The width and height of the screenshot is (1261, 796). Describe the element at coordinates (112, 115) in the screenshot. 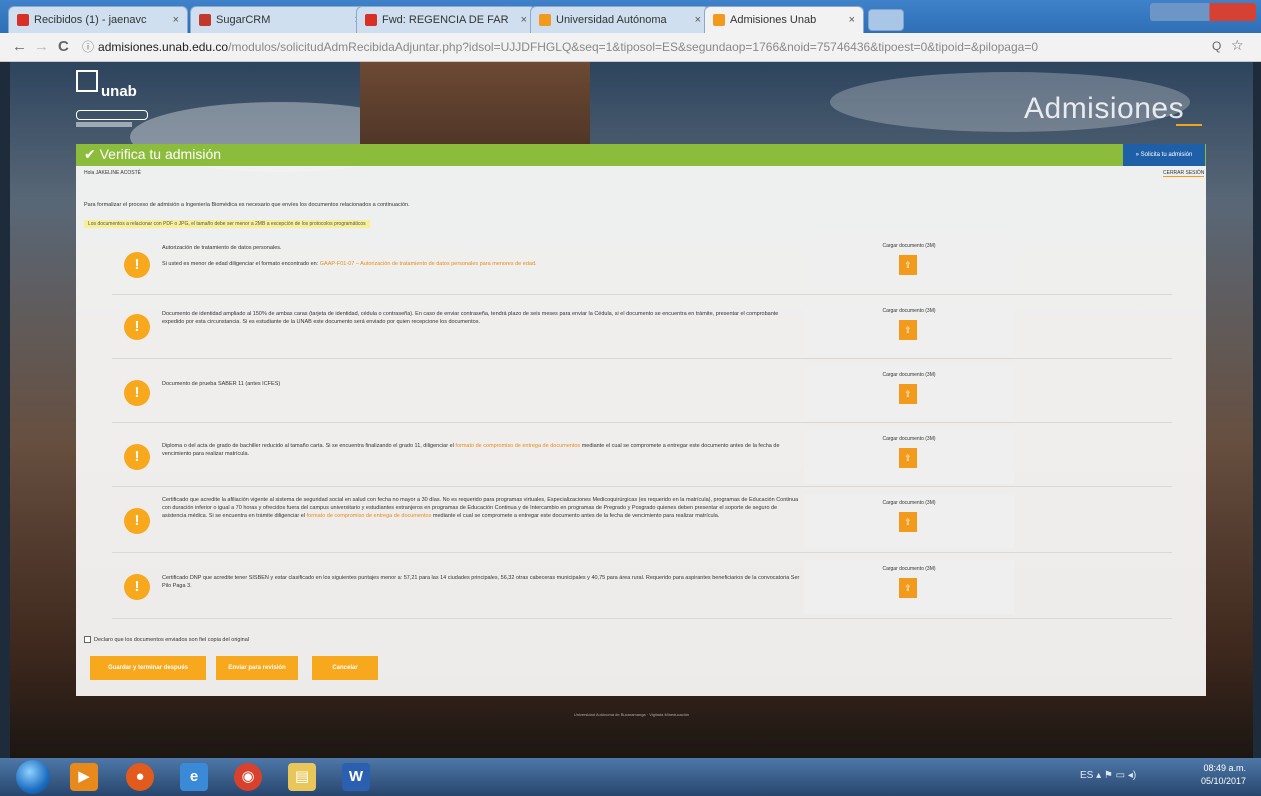

I see `logo-badge` at that location.